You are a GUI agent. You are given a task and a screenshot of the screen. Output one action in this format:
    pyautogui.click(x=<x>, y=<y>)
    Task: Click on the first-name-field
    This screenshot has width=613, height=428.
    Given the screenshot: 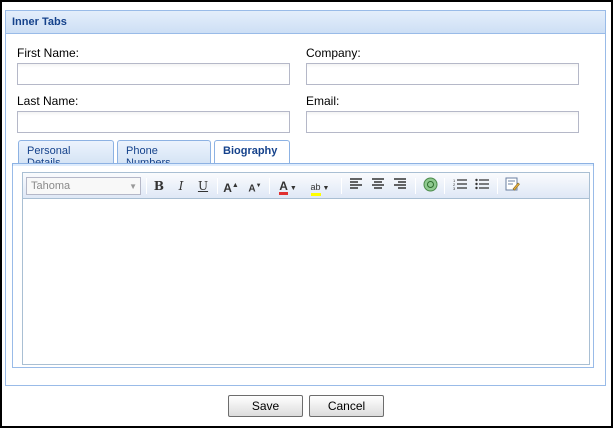 What is the action you would take?
    pyautogui.click(x=153, y=74)
    